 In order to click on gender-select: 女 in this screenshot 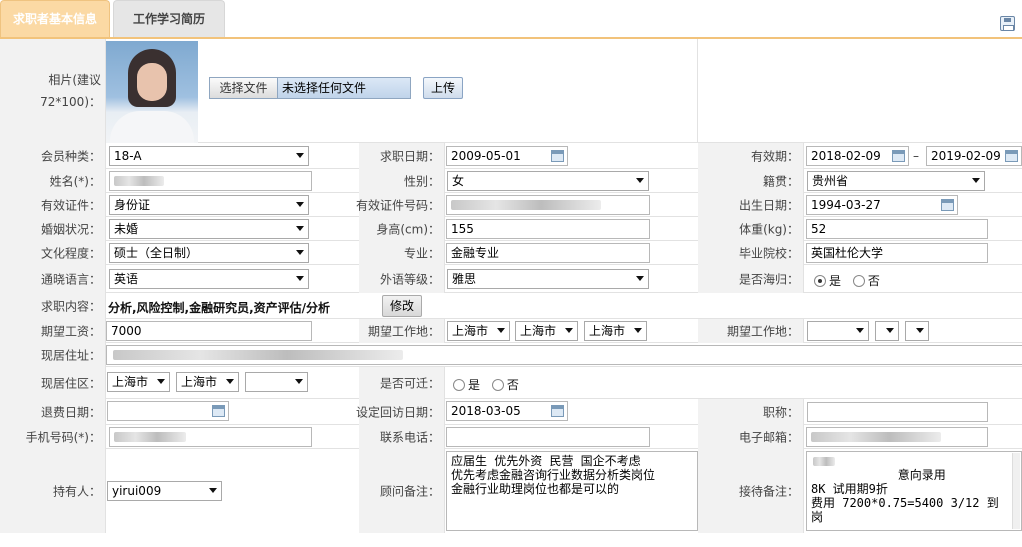, I will do `click(548, 181)`.